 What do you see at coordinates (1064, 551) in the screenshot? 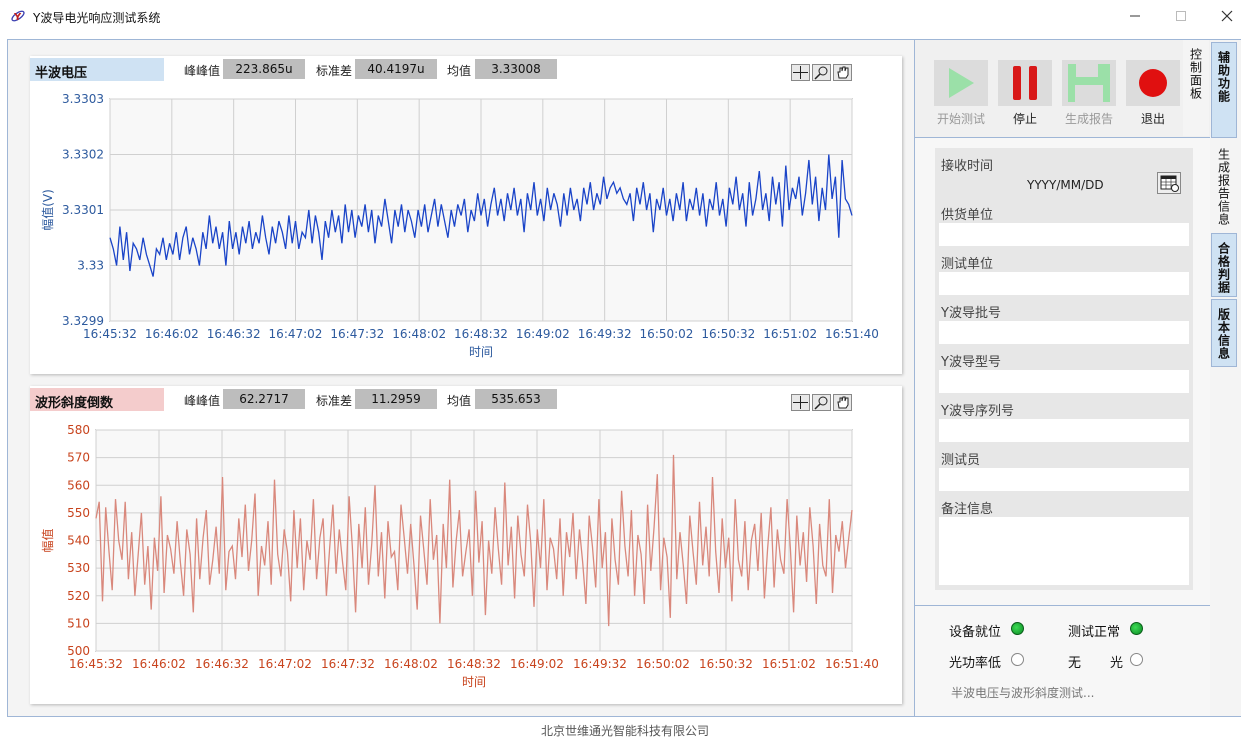
I see `remark-textarea` at bounding box center [1064, 551].